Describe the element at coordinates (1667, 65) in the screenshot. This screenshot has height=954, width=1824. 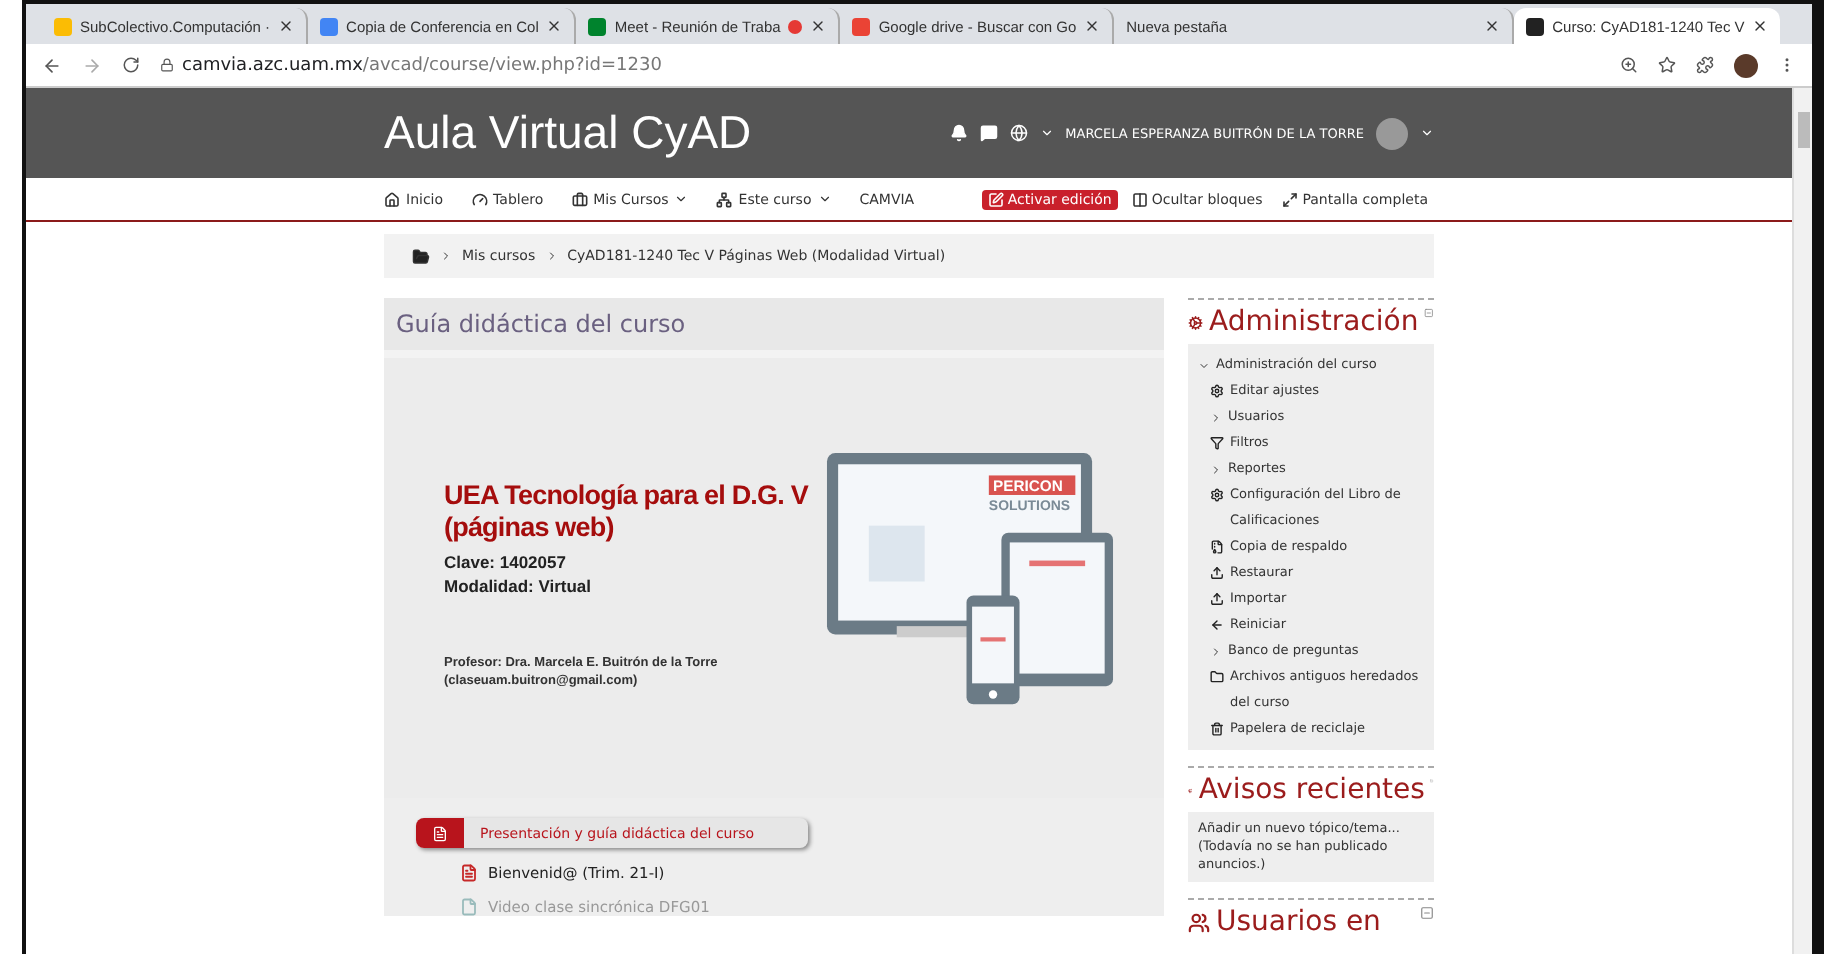
I see `star-icon` at that location.